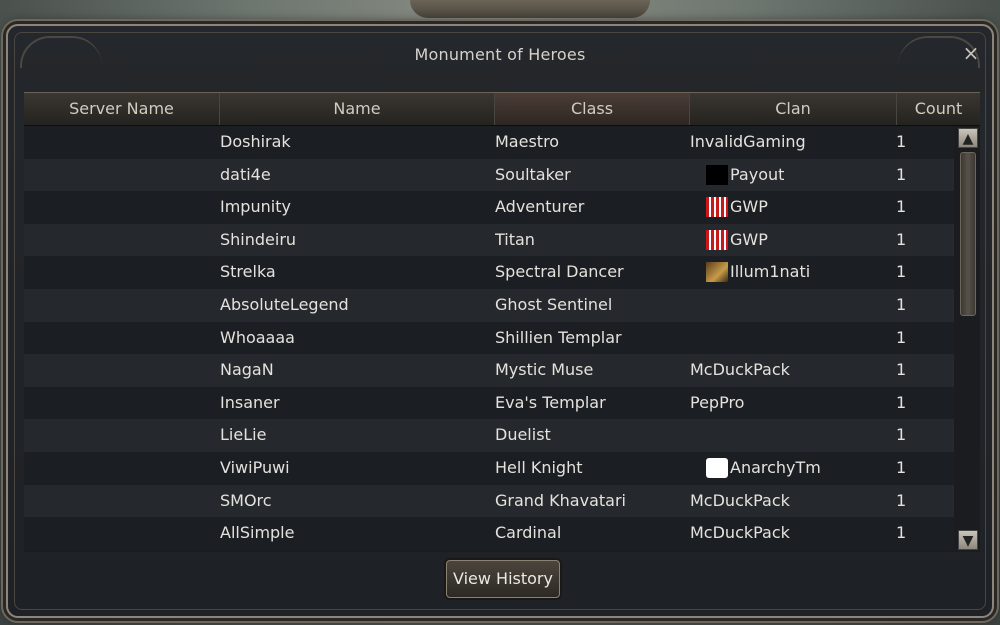 Image resolution: width=1000 pixels, height=625 pixels. Describe the element at coordinates (757, 174) in the screenshot. I see `clan-name: Payout` at that location.